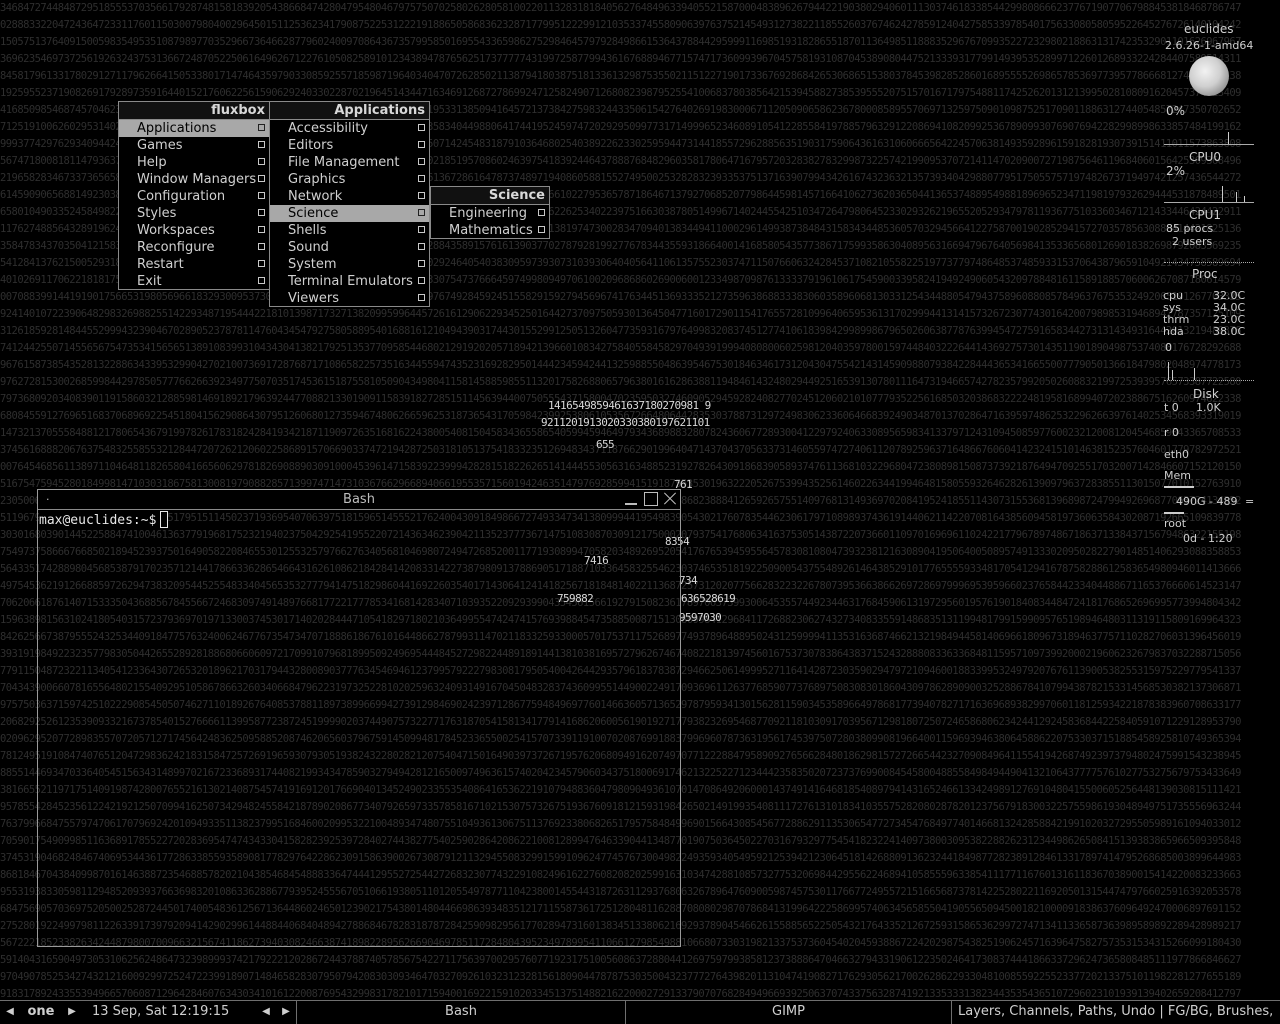 Image resolution: width=1280 pixels, height=1024 pixels. Describe the element at coordinates (176, 247) in the screenshot. I see `fluxbox-menu-item-label: Reconfigure` at that location.